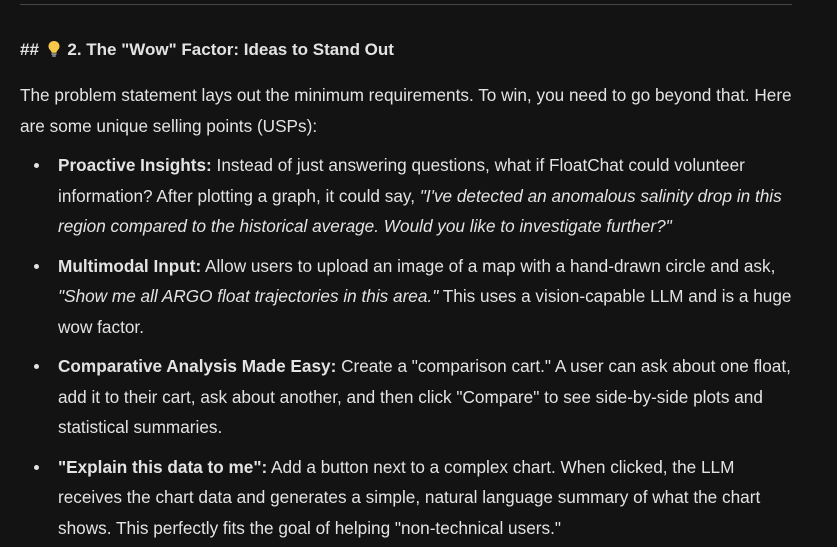 The image size is (837, 547). Describe the element at coordinates (54, 49) in the screenshot. I see `lightbulb-icon` at that location.